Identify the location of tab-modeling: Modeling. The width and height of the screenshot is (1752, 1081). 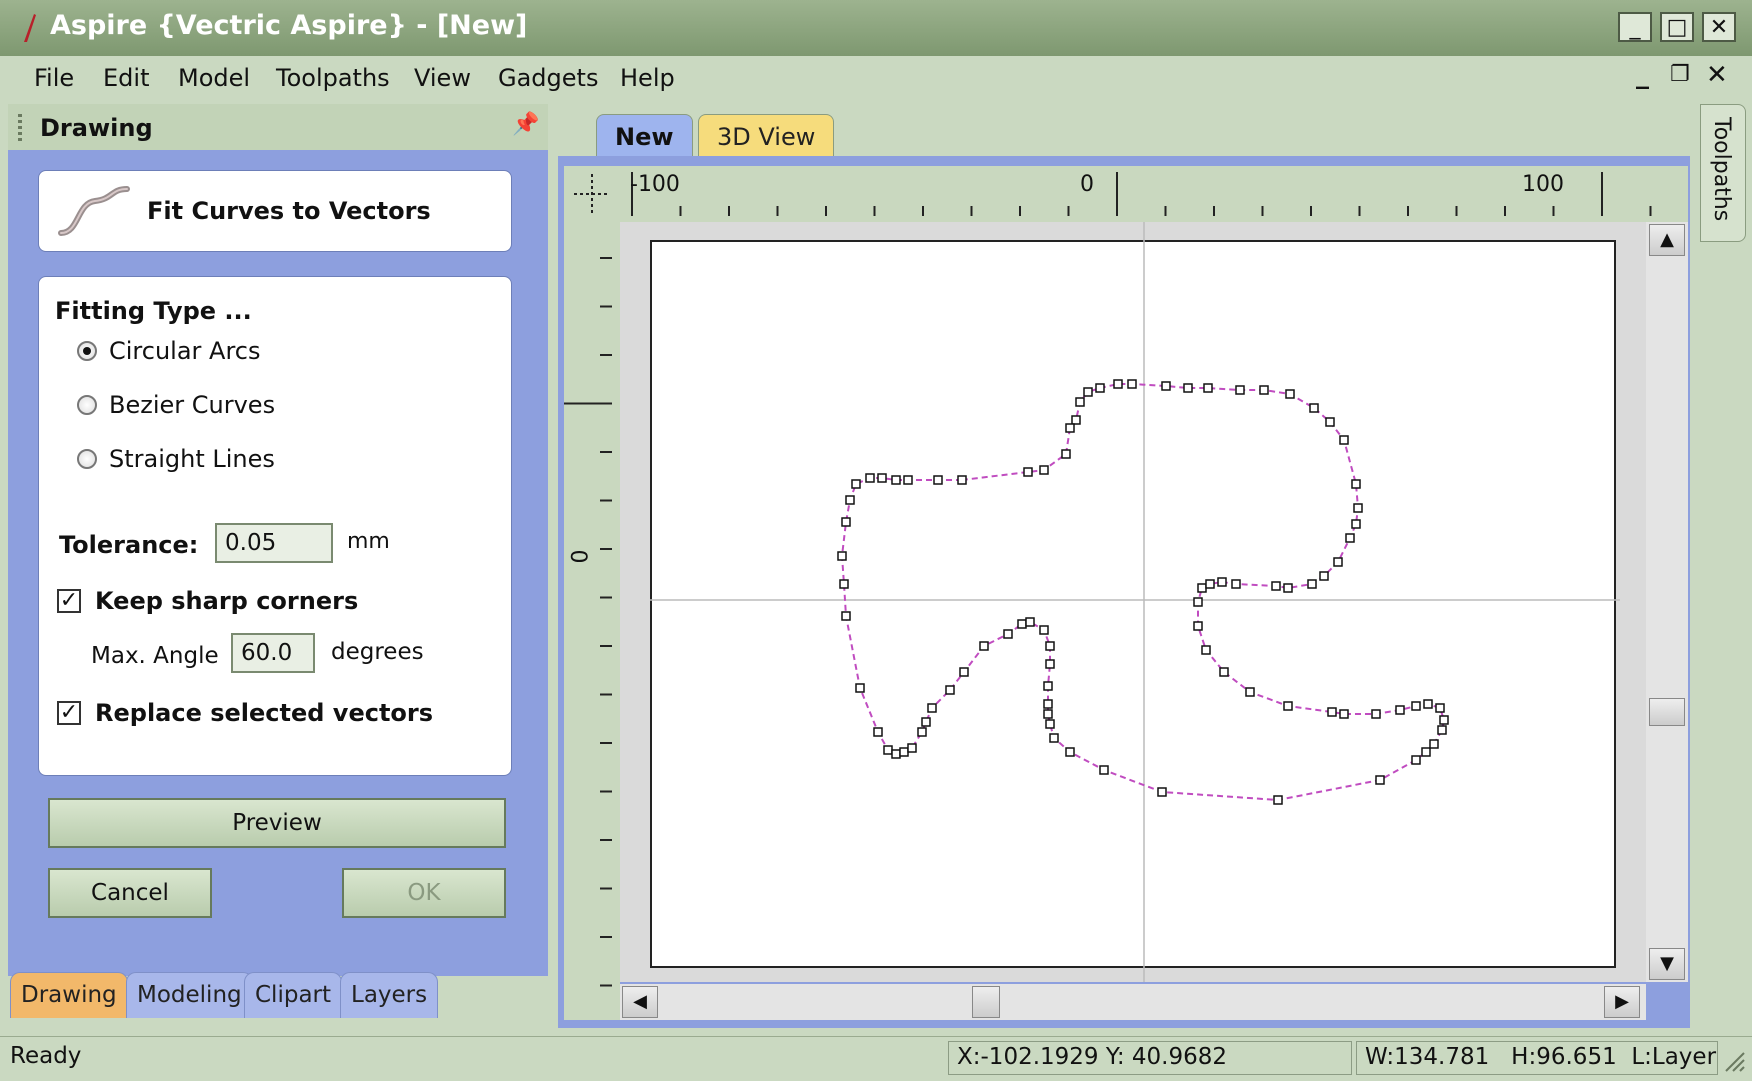
(189, 995).